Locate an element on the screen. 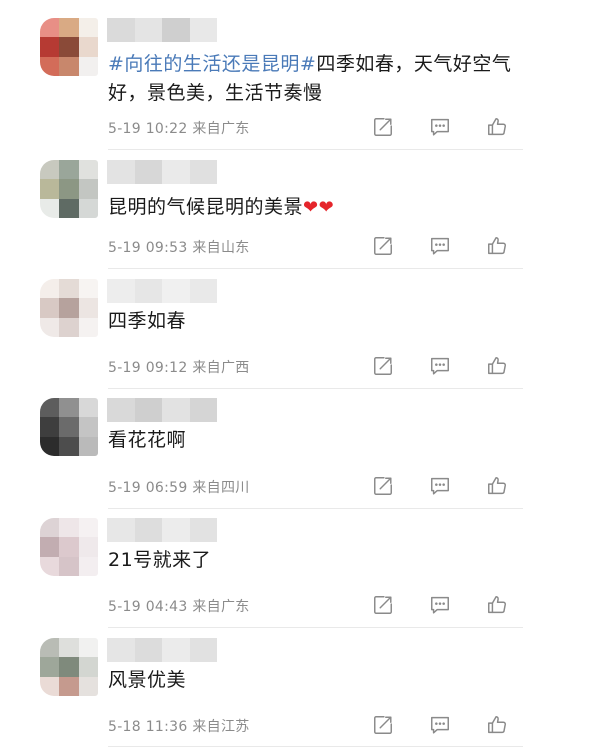 The width and height of the screenshot is (593, 756). comment-text: #向往的生活还是昆明#四季如春，天气好空气好，景色美，生活节奏慢 is located at coordinates (318, 79).